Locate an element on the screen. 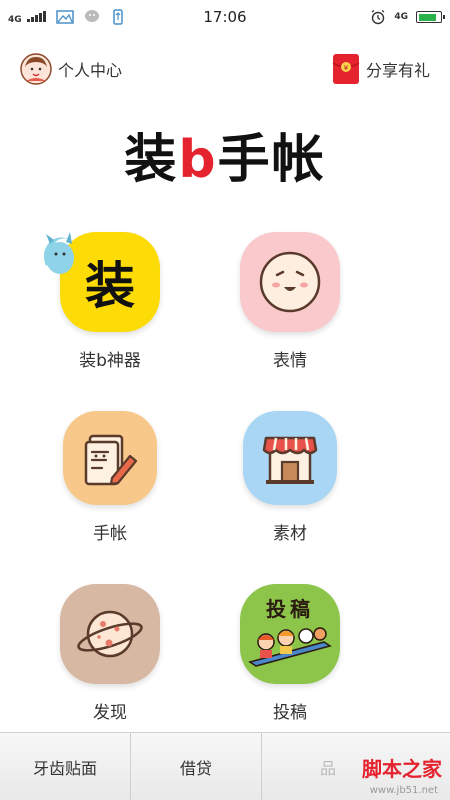  grid-item-submit: 投稿 投稿 is located at coordinates (290, 653).